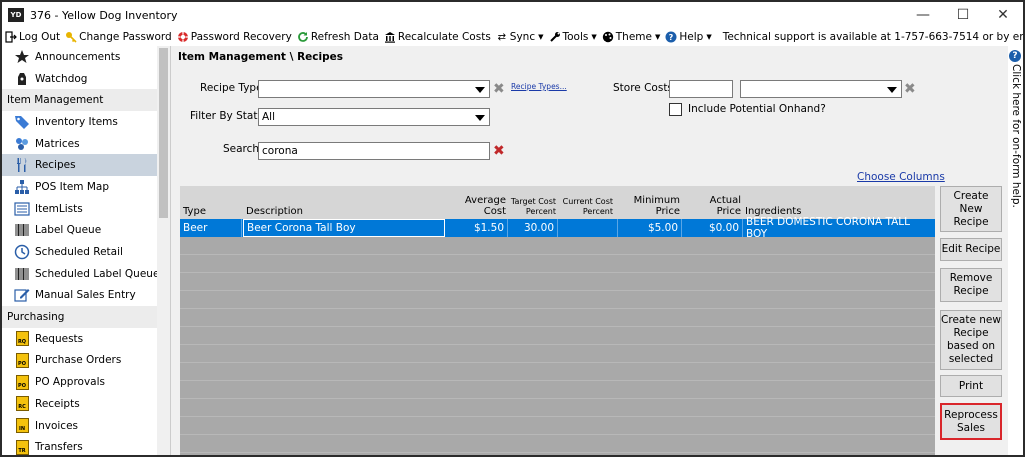 The height and width of the screenshot is (457, 1025). What do you see at coordinates (234, 37) in the screenshot?
I see `password-recovery-button: Password Recovery` at bounding box center [234, 37].